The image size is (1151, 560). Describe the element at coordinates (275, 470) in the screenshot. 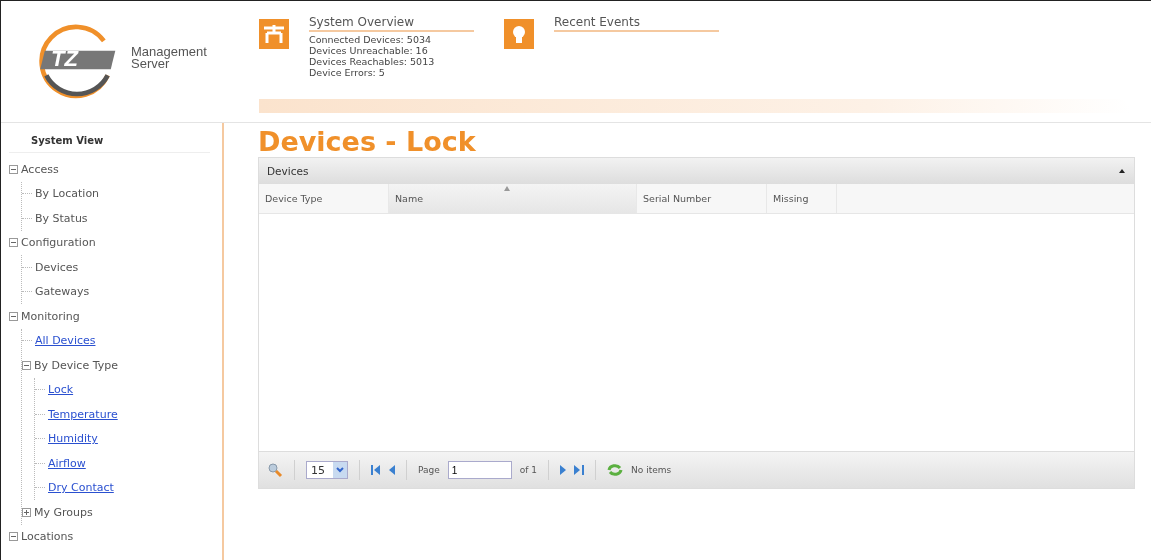

I see `search-icon` at that location.